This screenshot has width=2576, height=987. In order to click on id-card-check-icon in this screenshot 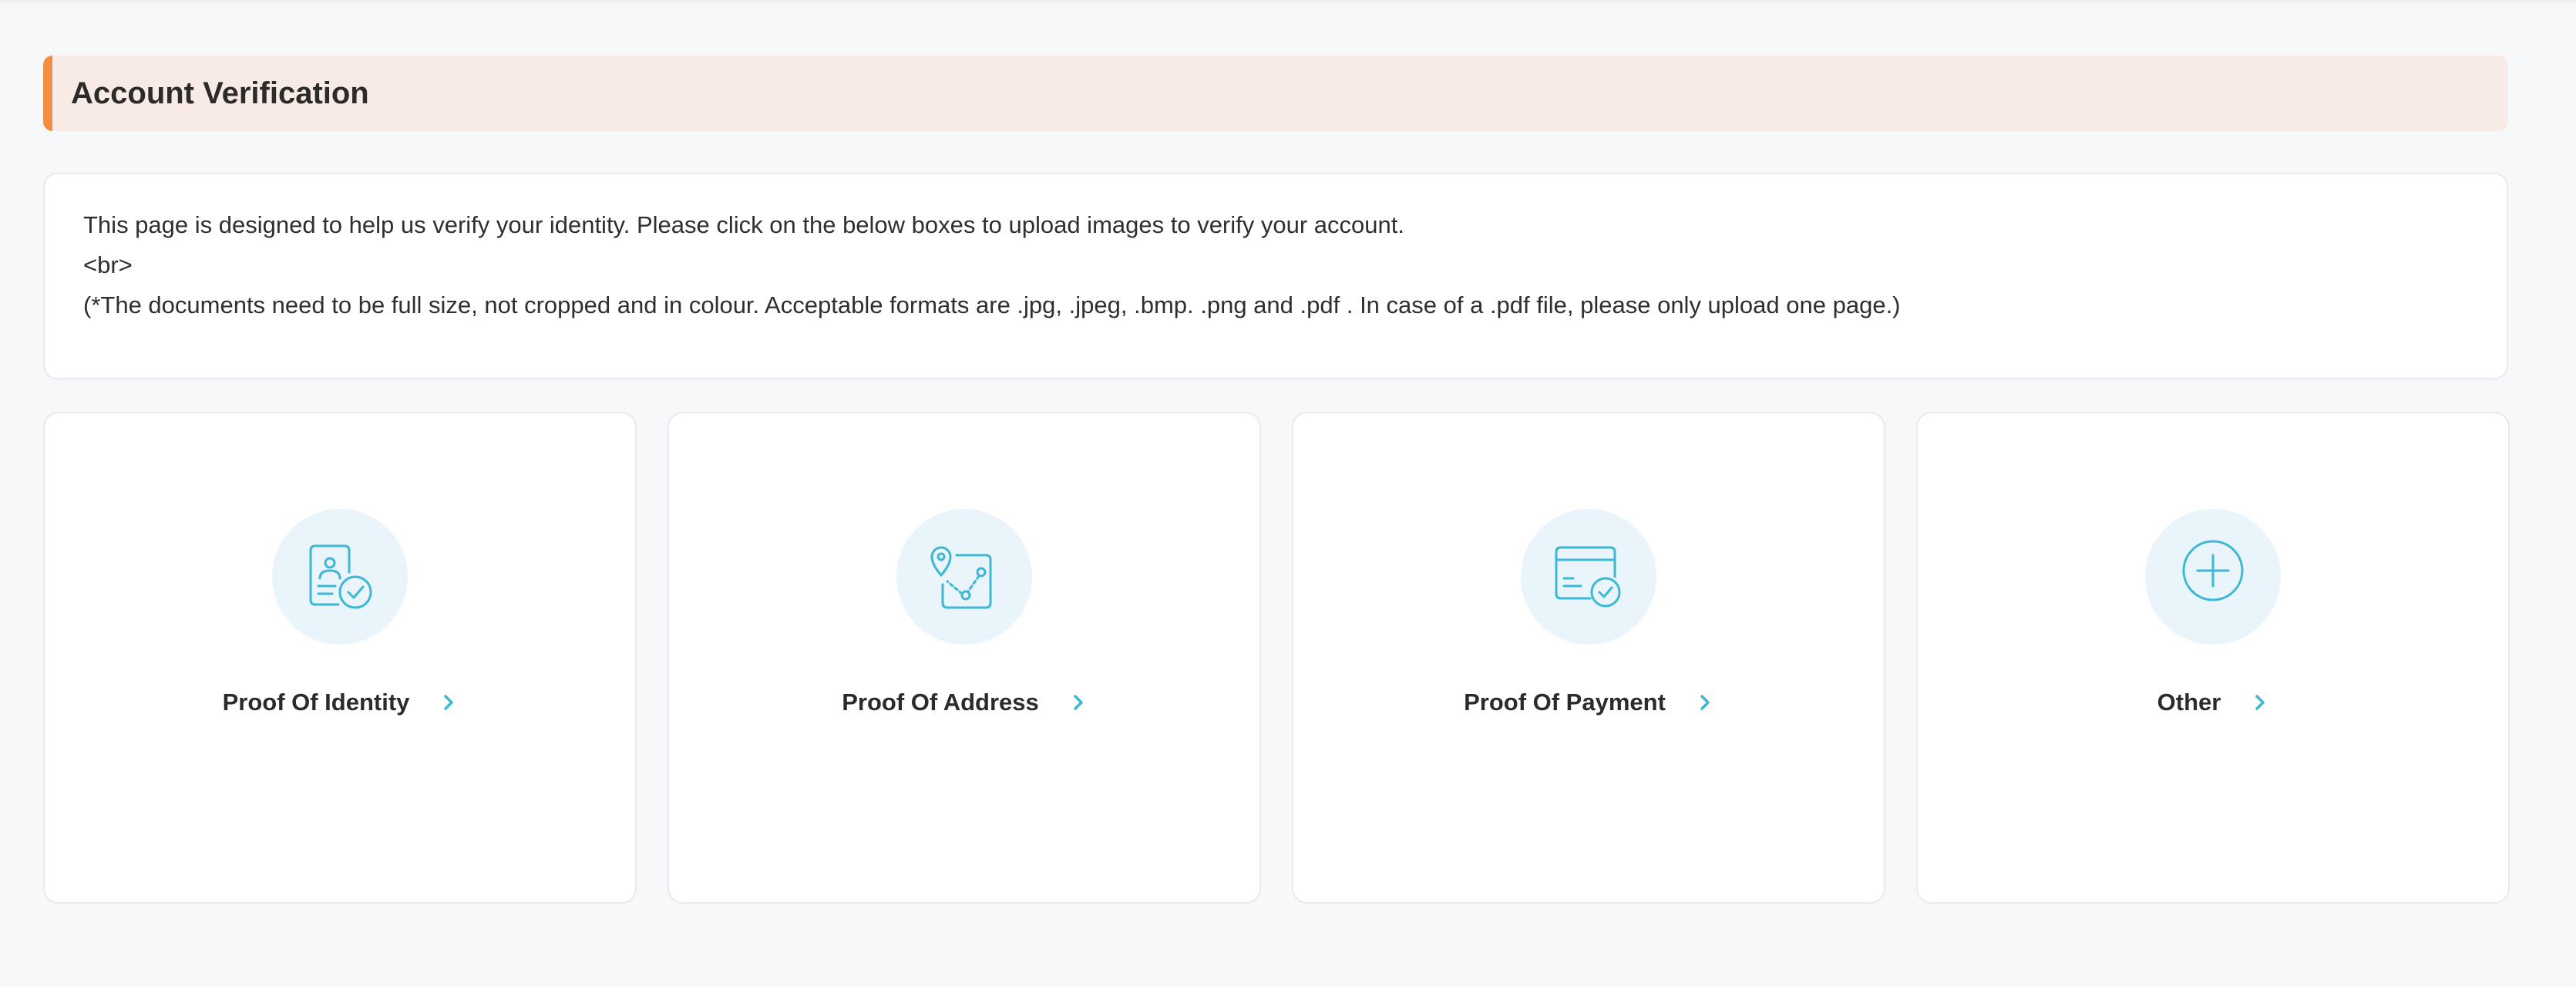, I will do `click(340, 577)`.